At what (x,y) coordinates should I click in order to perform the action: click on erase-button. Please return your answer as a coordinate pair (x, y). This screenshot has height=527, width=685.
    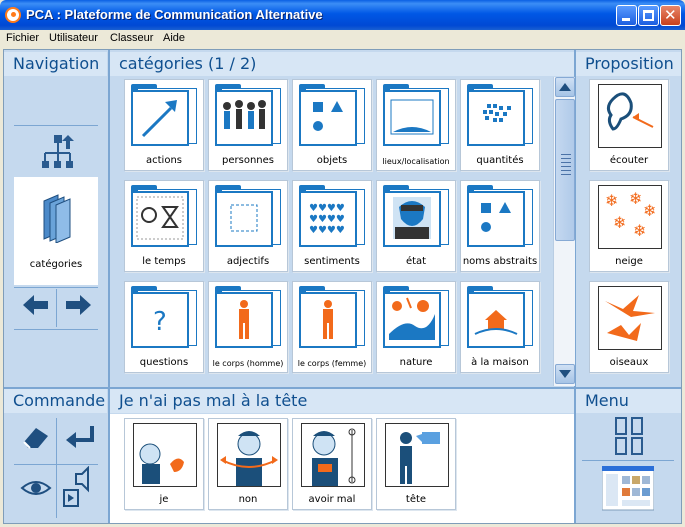
    Looking at the image, I should click on (36, 438).